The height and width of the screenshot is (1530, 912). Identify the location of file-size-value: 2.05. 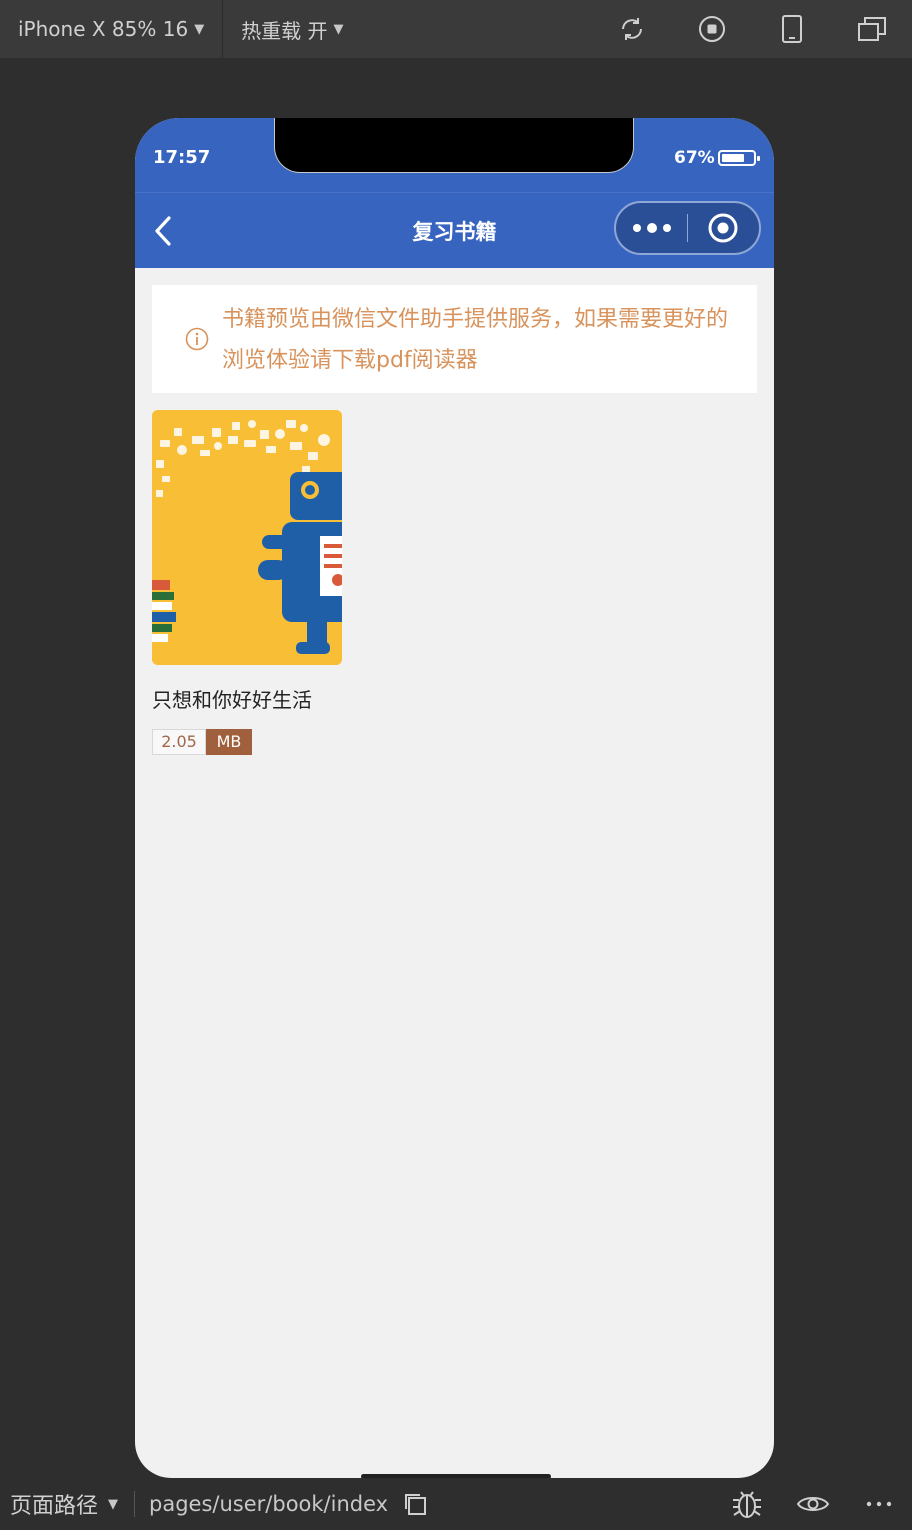
(179, 742).